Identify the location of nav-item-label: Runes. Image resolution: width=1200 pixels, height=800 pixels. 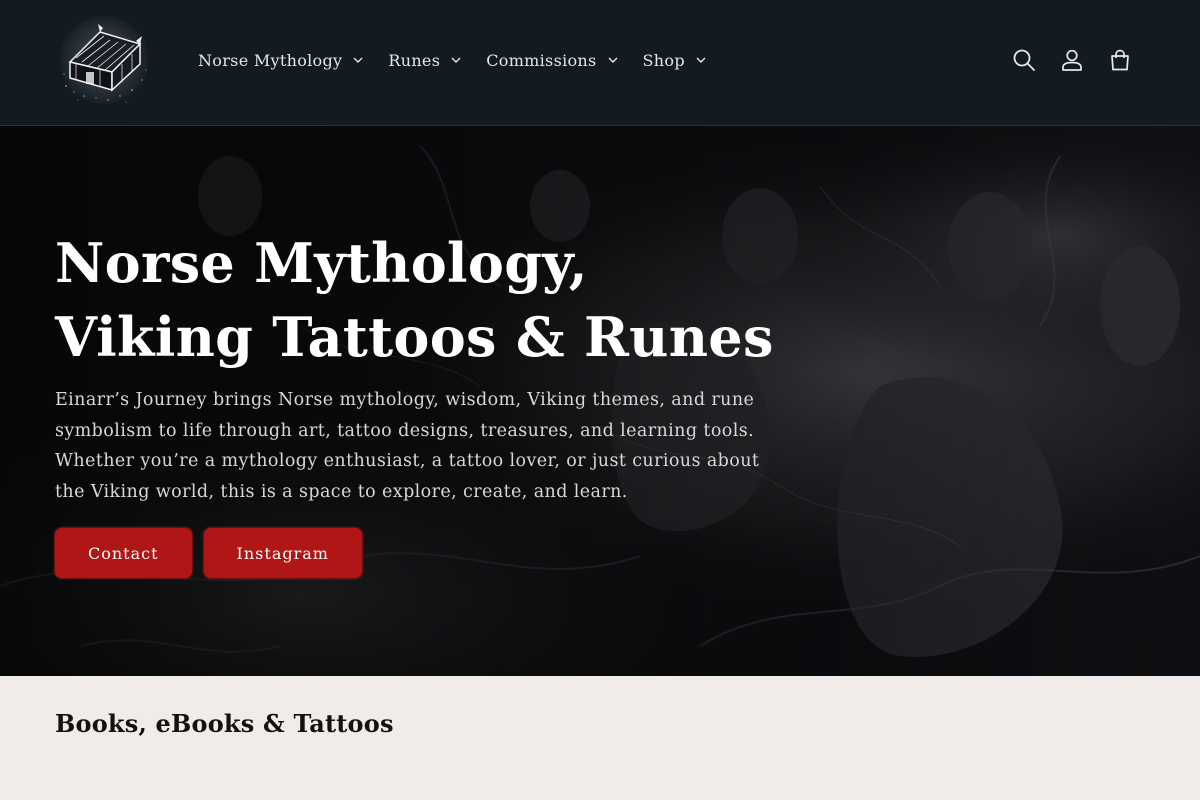
(414, 60).